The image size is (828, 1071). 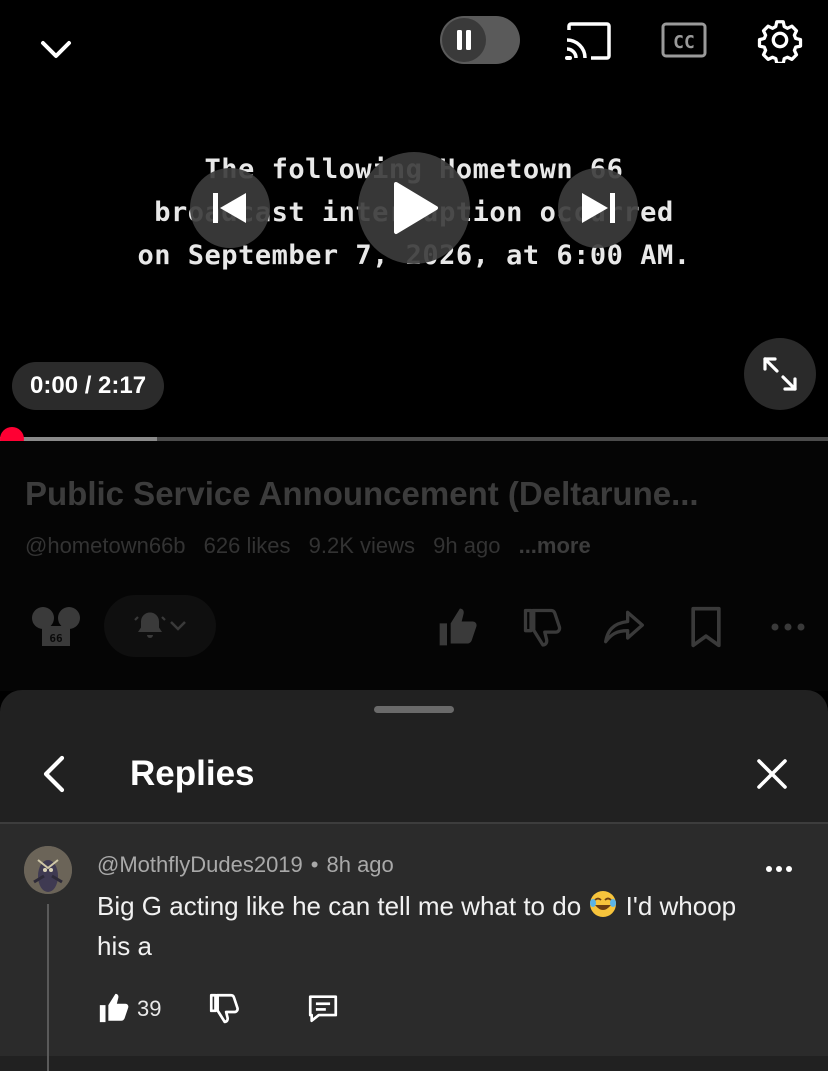 What do you see at coordinates (555, 545) in the screenshot?
I see `more-link: ...more` at bounding box center [555, 545].